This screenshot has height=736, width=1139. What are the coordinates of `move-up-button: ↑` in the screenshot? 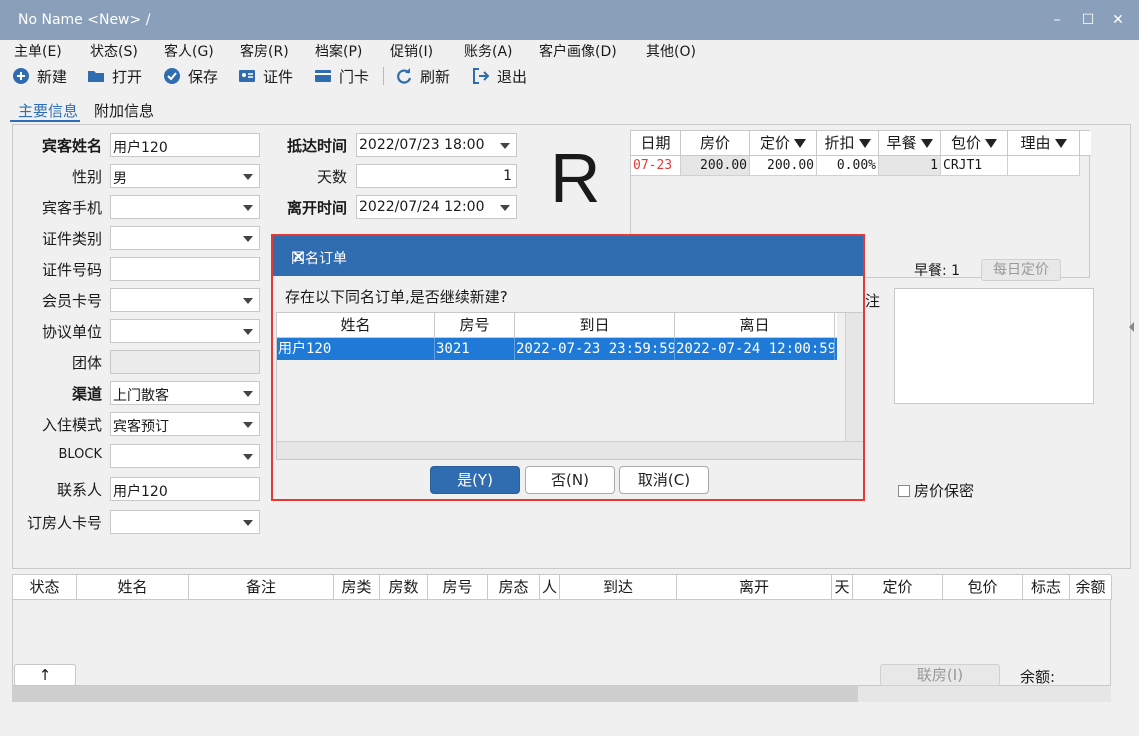 It's located at (45, 675).